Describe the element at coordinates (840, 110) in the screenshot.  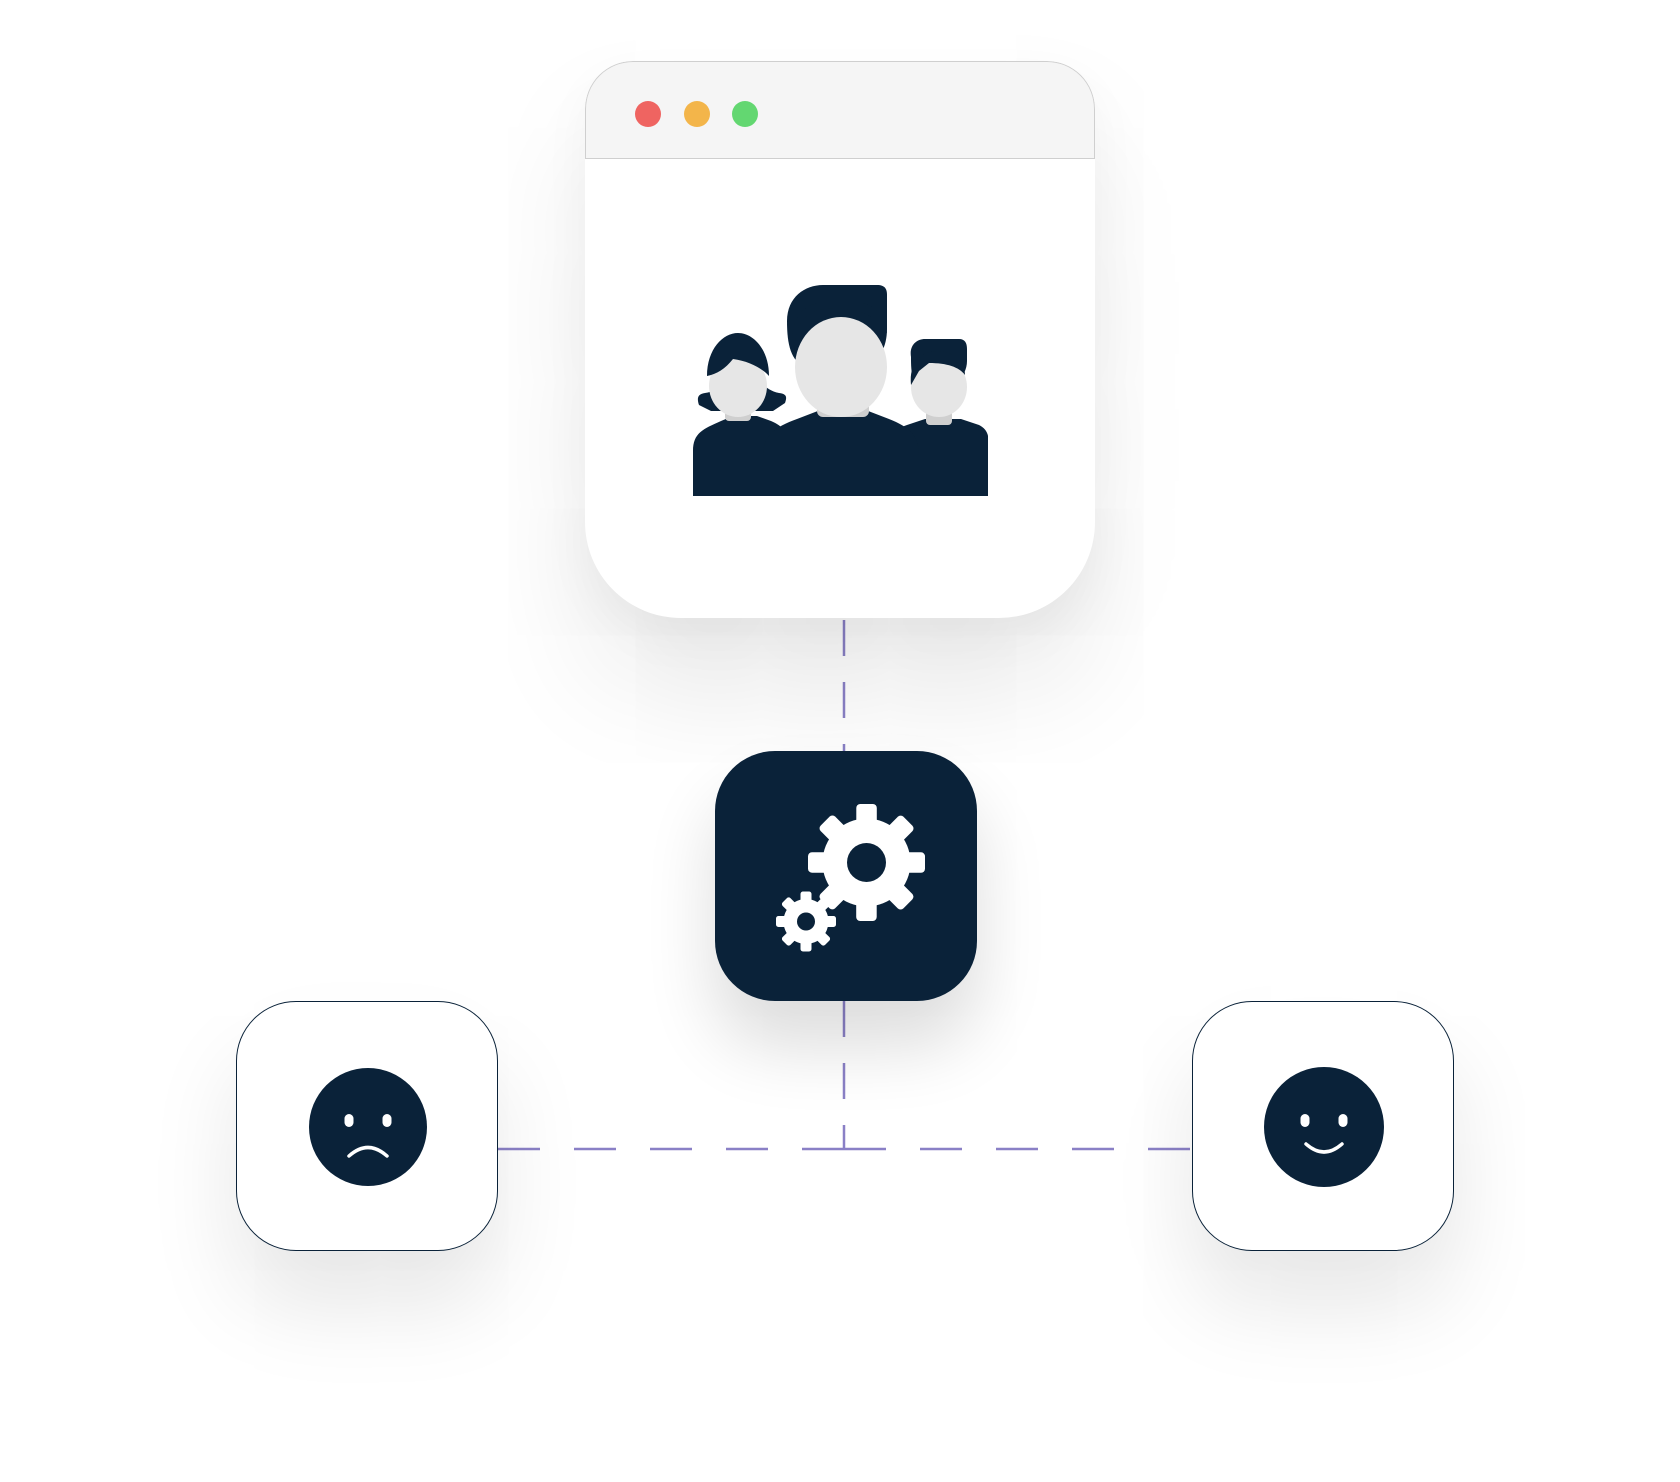
I see `window-title-bar` at that location.